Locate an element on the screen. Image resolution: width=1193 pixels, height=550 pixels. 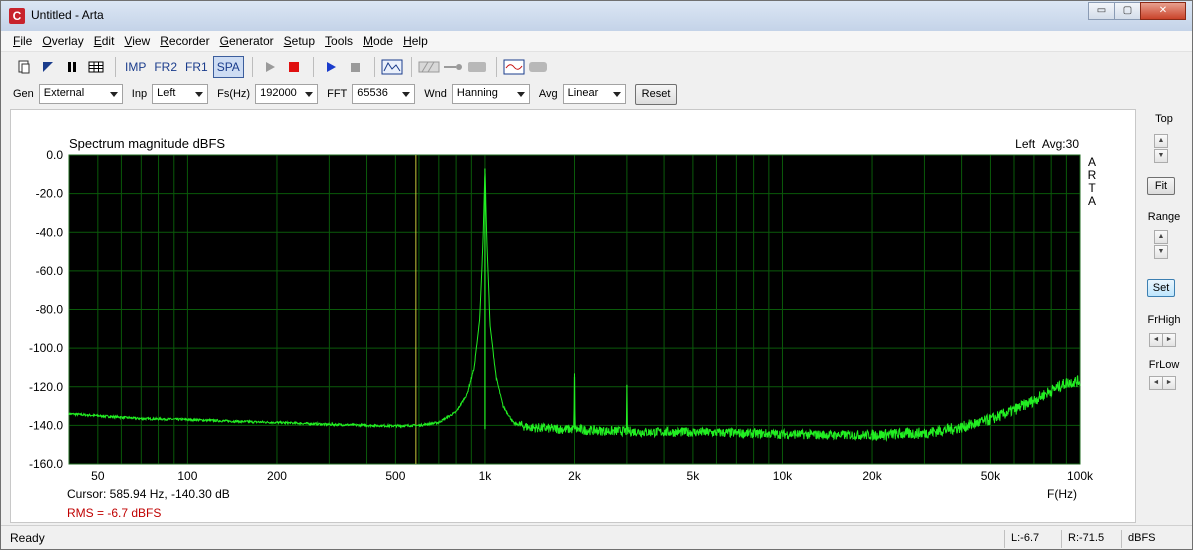
fs-select: 192000 is located at coordinates (287, 94).